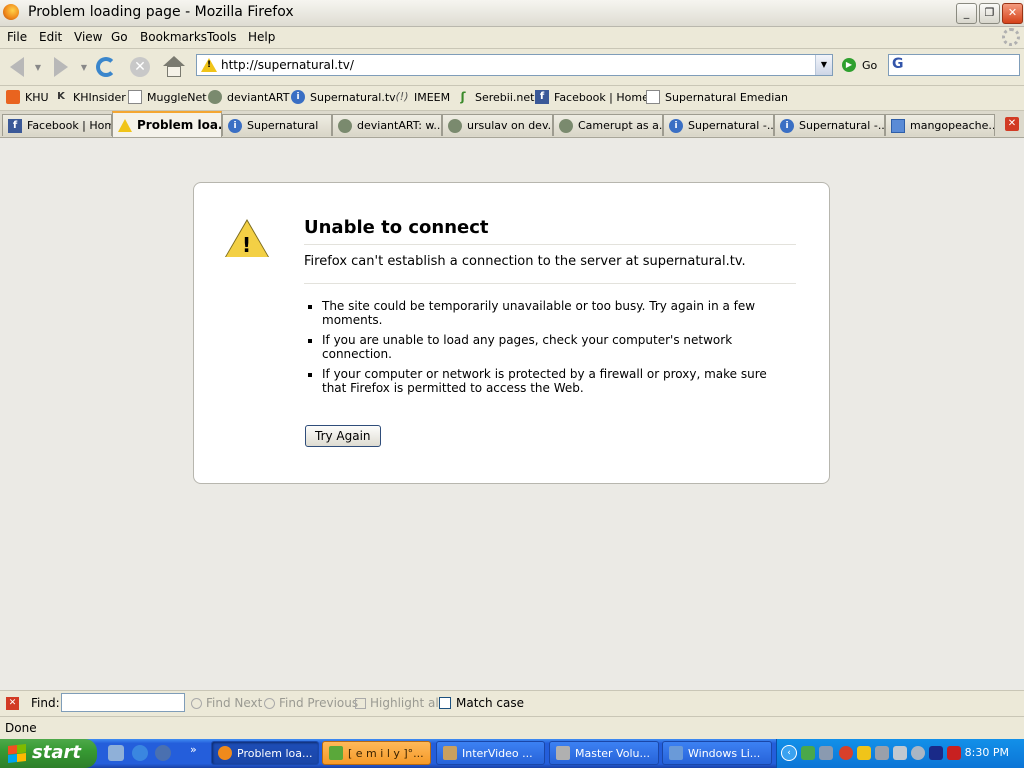 Image resolution: width=1024 pixels, height=768 pixels. Describe the element at coordinates (859, 65) in the screenshot. I see `go-button: ▶ Go` at that location.